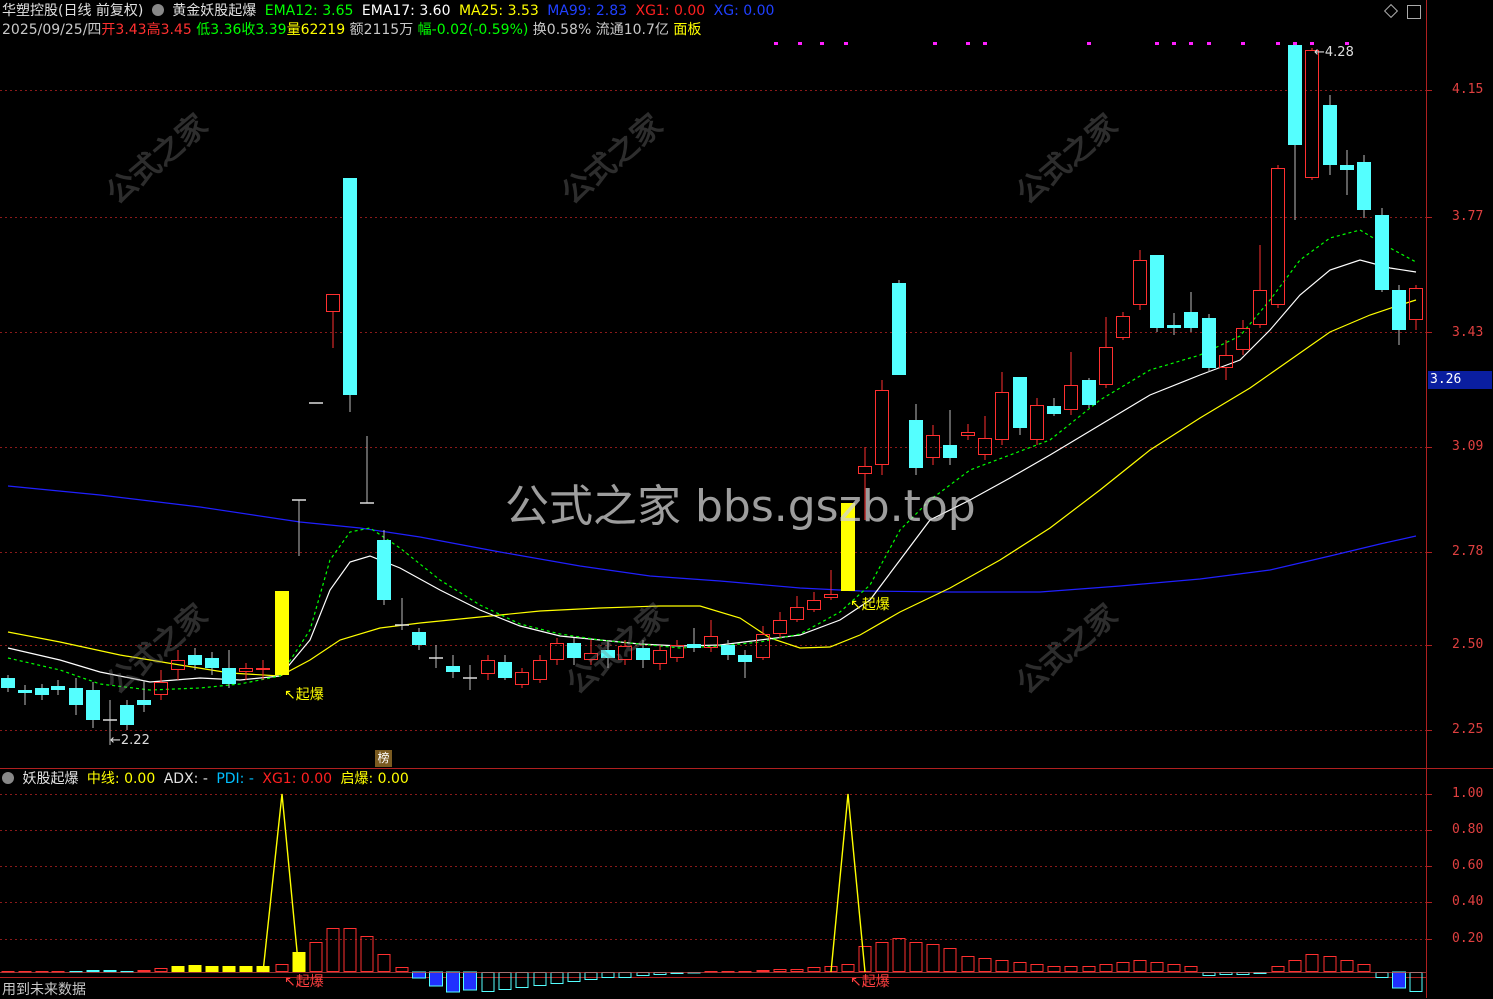  What do you see at coordinates (870, 982) in the screenshot?
I see `qibao-sub-label-2: ↖起爆` at bounding box center [870, 982].